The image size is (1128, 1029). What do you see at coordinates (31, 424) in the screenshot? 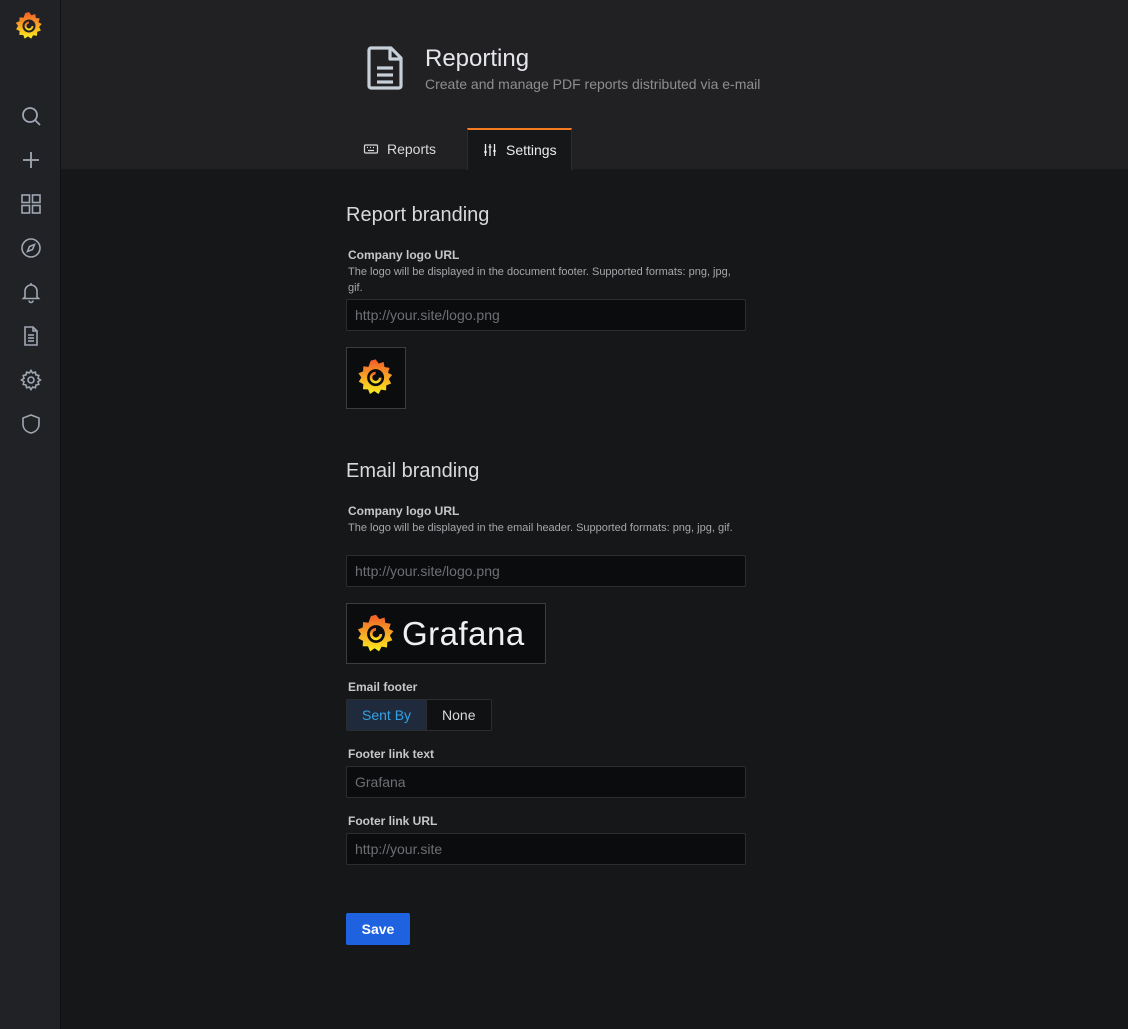
I see `shield-icon` at bounding box center [31, 424].